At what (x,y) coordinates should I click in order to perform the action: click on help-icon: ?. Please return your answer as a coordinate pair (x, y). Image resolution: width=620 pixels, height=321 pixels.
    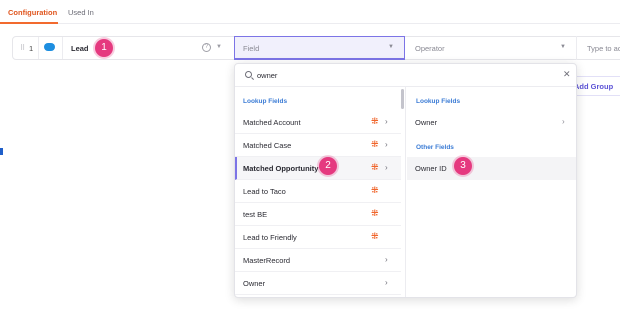
    Looking at the image, I should click on (206, 47).